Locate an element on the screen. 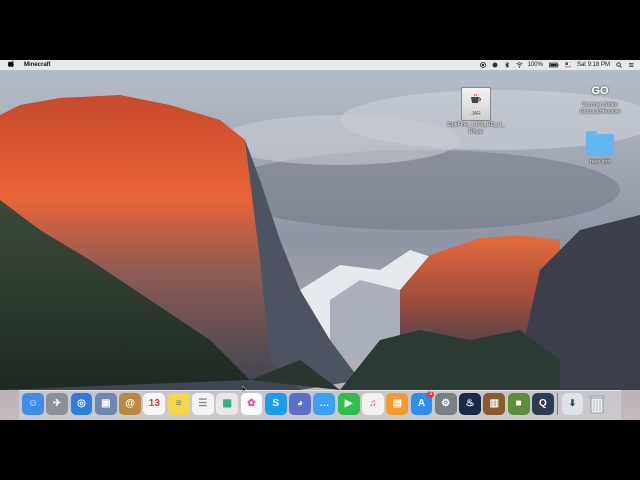 The height and width of the screenshot is (480, 640). dock-item-system-preferences: ⚙ is located at coordinates (445, 404).